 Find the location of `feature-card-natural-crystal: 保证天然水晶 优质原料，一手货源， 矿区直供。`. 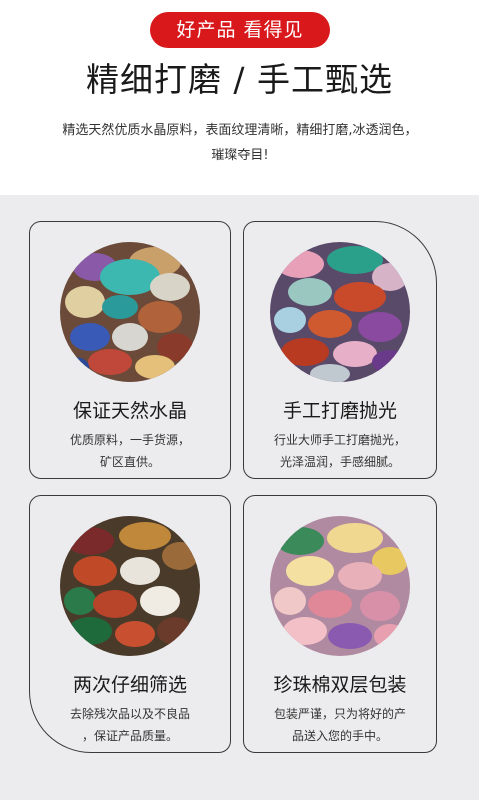

feature-card-natural-crystal: 保证天然水晶 优质原料，一手货源， 矿区直供。 is located at coordinates (130, 350).